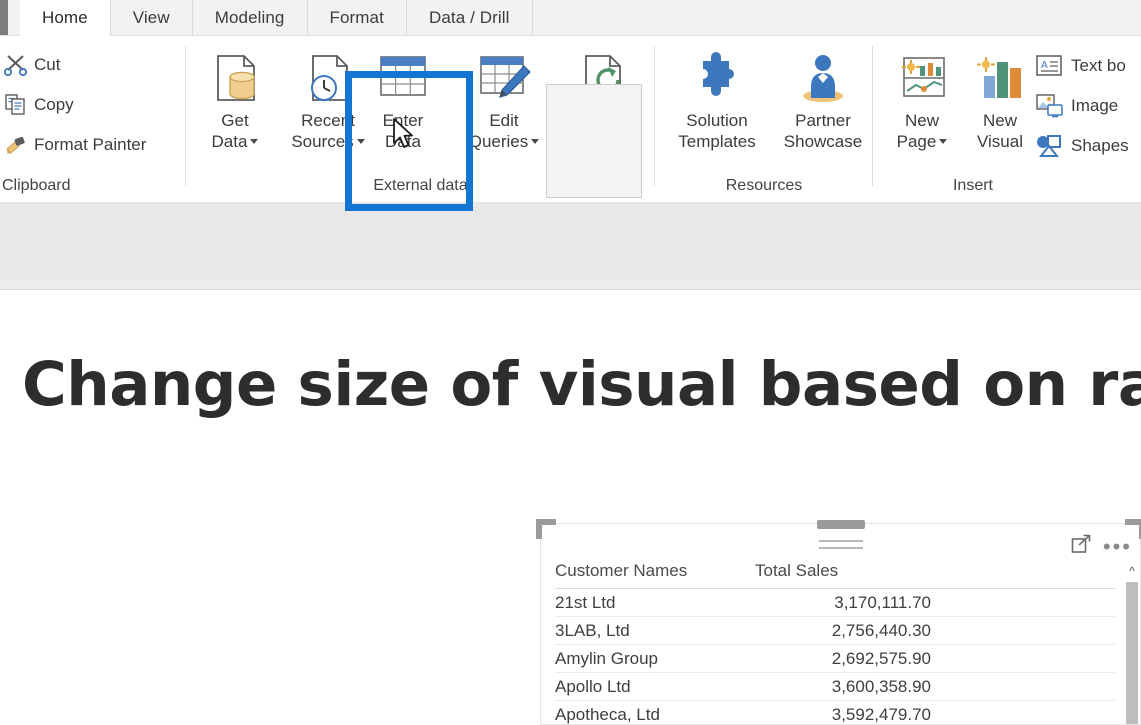 The width and height of the screenshot is (1141, 725). Describe the element at coordinates (47, 64) in the screenshot. I see `cut-label: Cut` at that location.